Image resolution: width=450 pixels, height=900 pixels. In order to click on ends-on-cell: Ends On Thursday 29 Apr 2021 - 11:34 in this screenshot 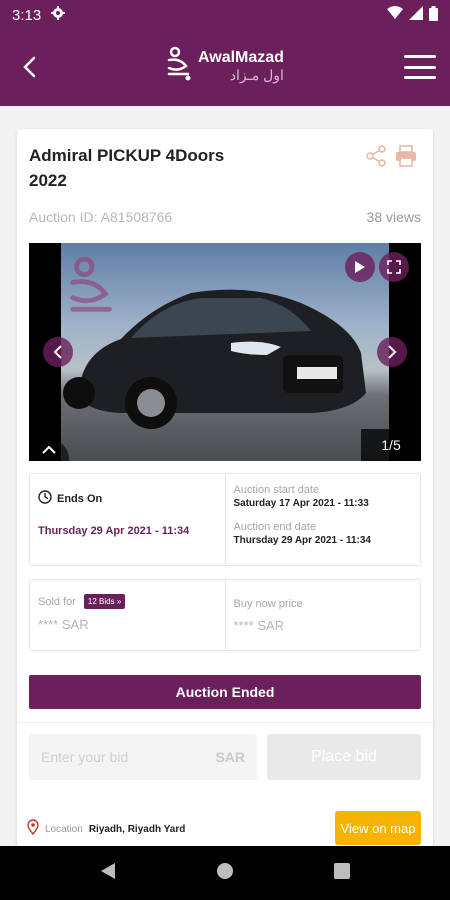, I will do `click(127, 519)`.